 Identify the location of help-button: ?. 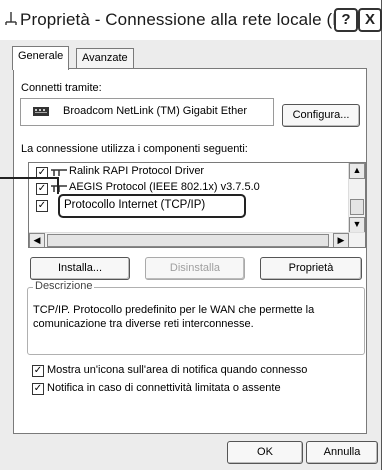
(346, 20).